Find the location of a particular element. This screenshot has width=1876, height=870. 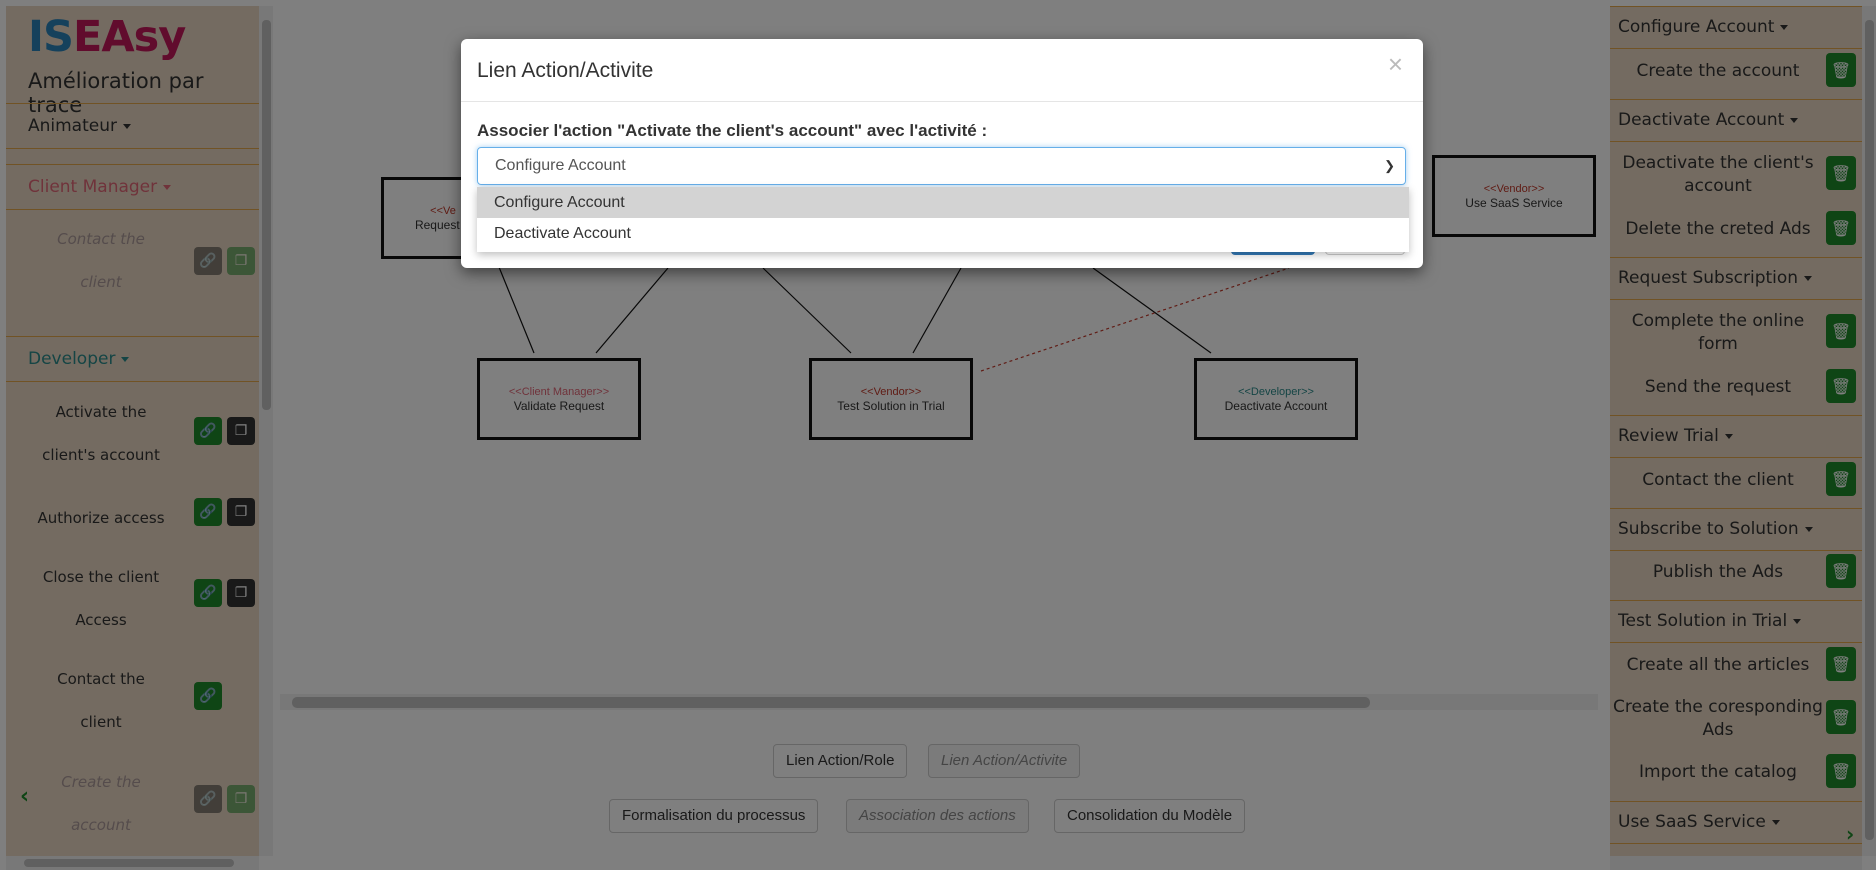

modal-divider is located at coordinates (942, 101).